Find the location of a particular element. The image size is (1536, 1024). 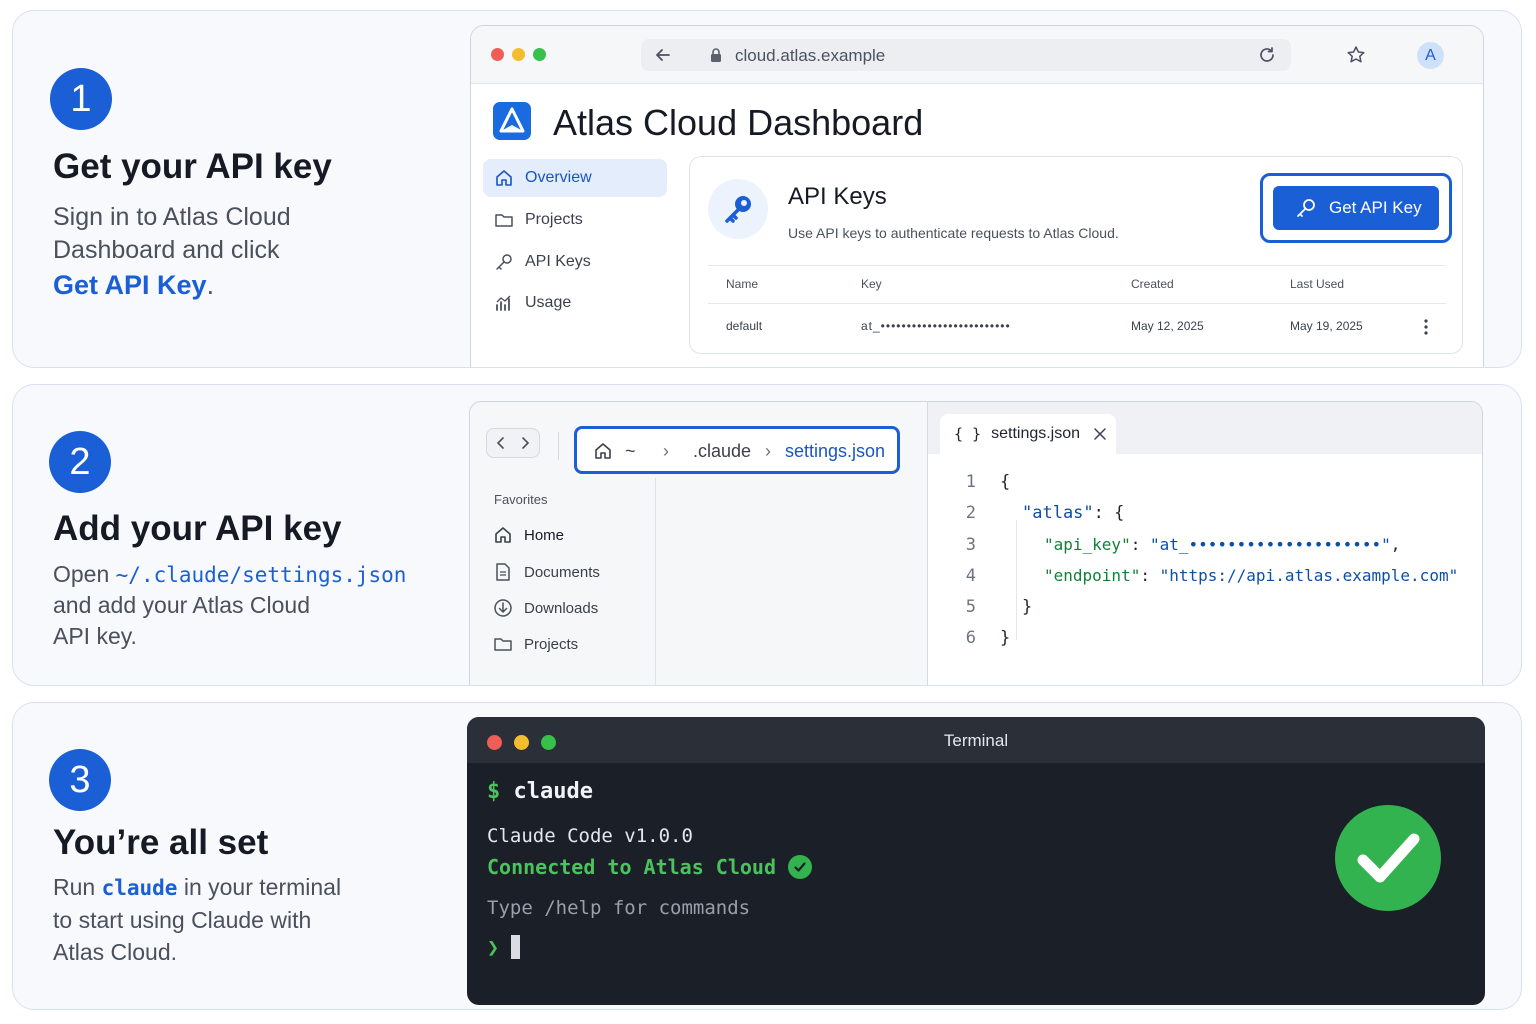

get-api-key-highlight-outline: Get API Key is located at coordinates (1356, 208).